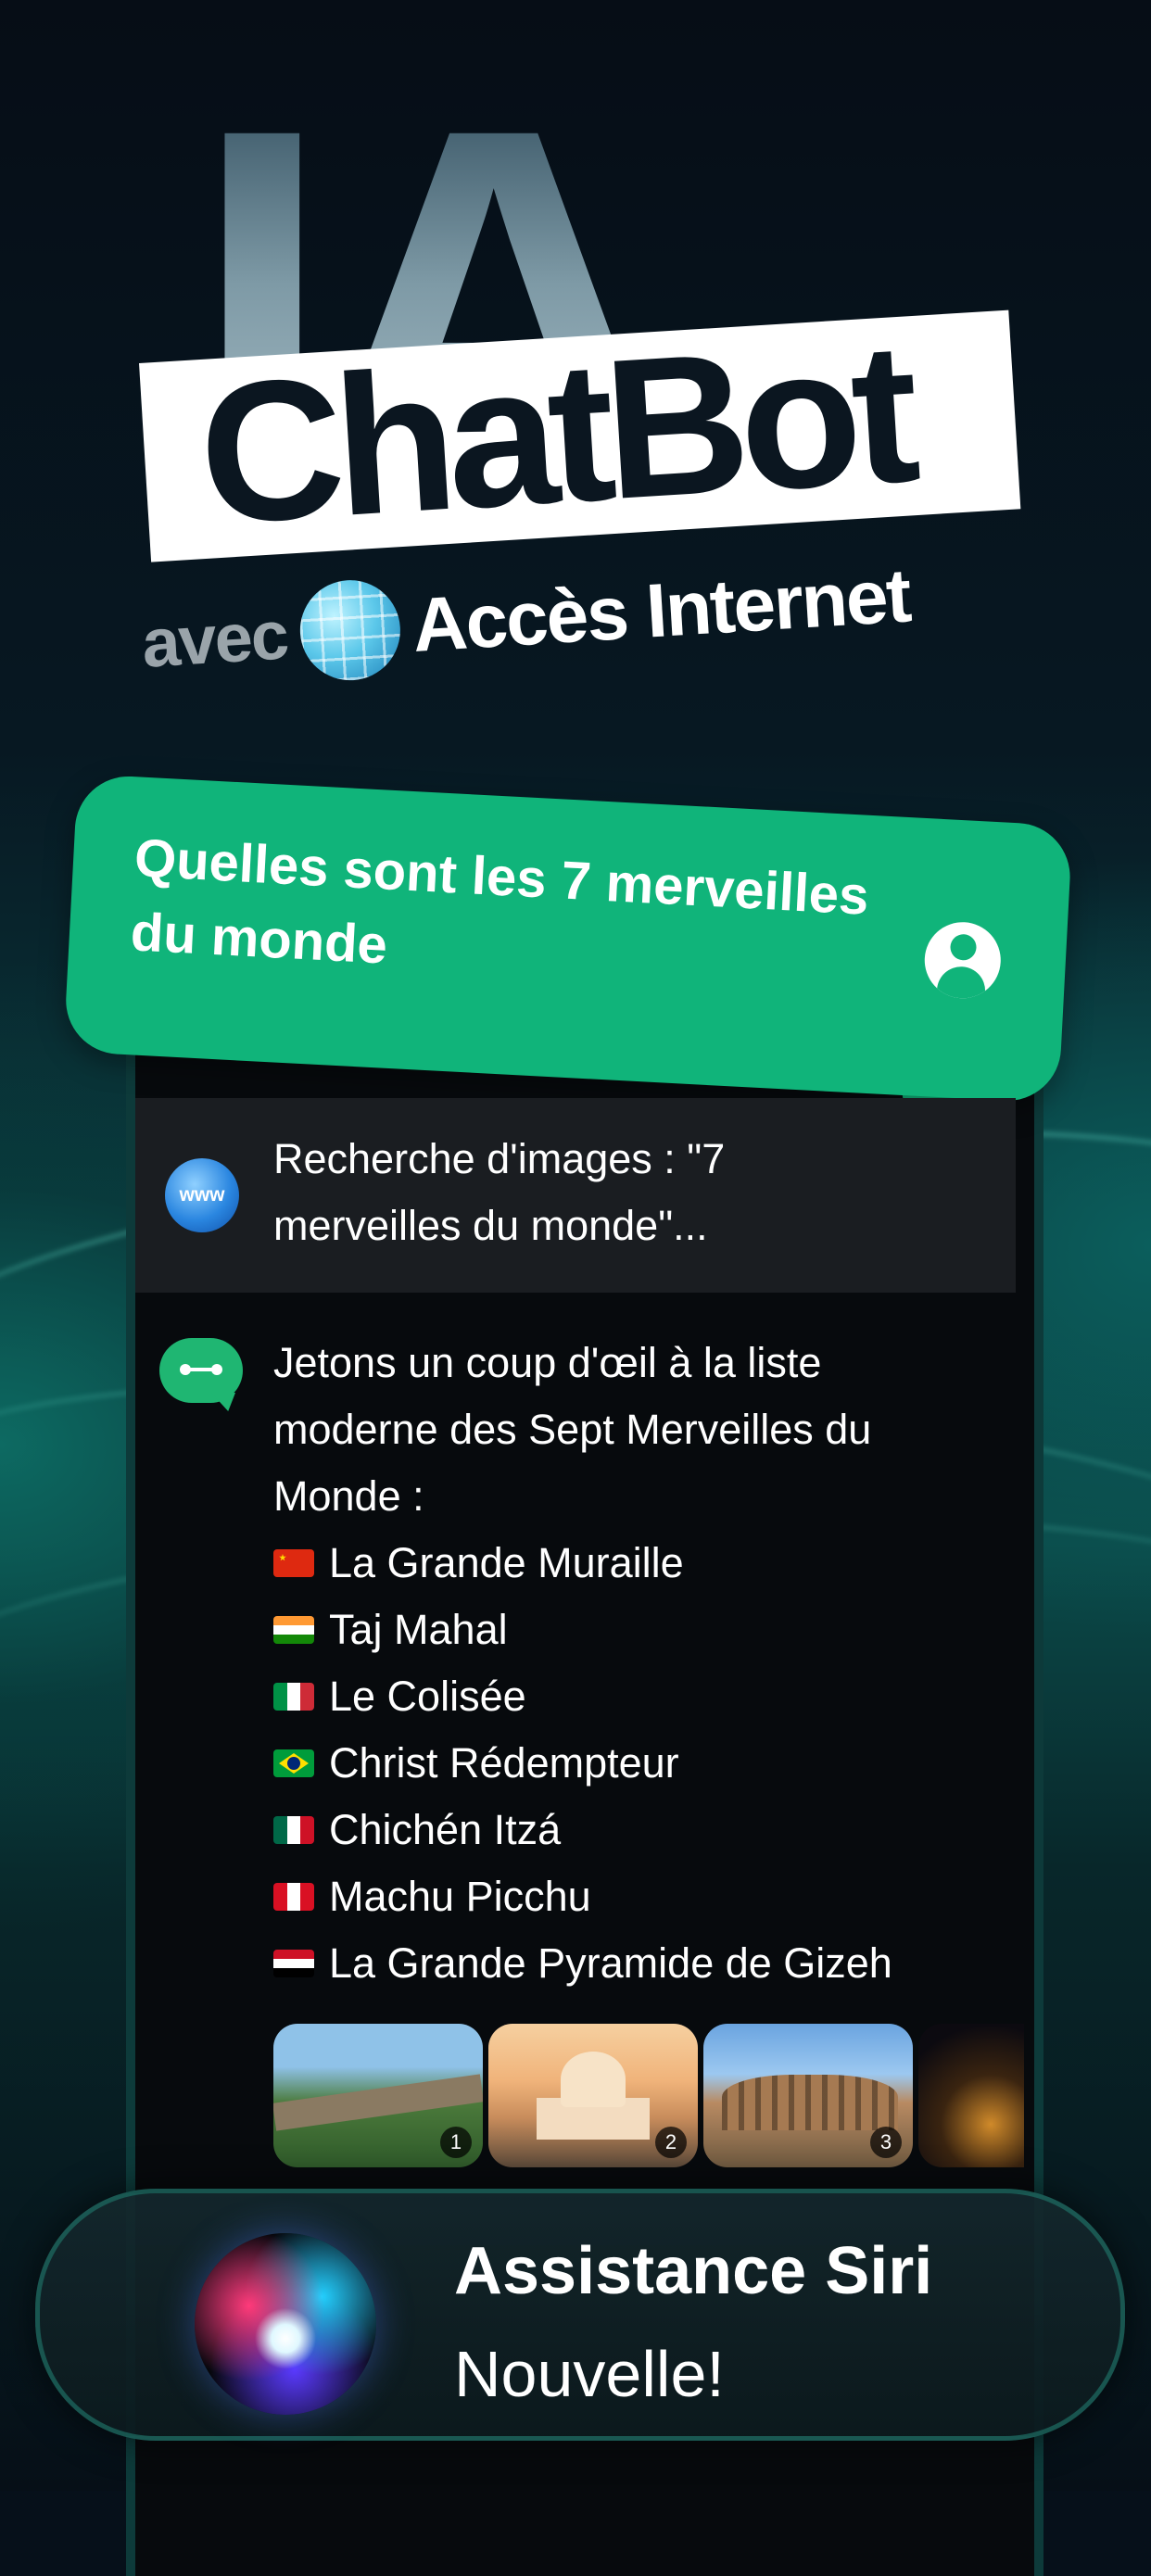 This screenshot has width=1151, height=2576. I want to click on image-thumbnail-colosseum: 3, so click(808, 2095).